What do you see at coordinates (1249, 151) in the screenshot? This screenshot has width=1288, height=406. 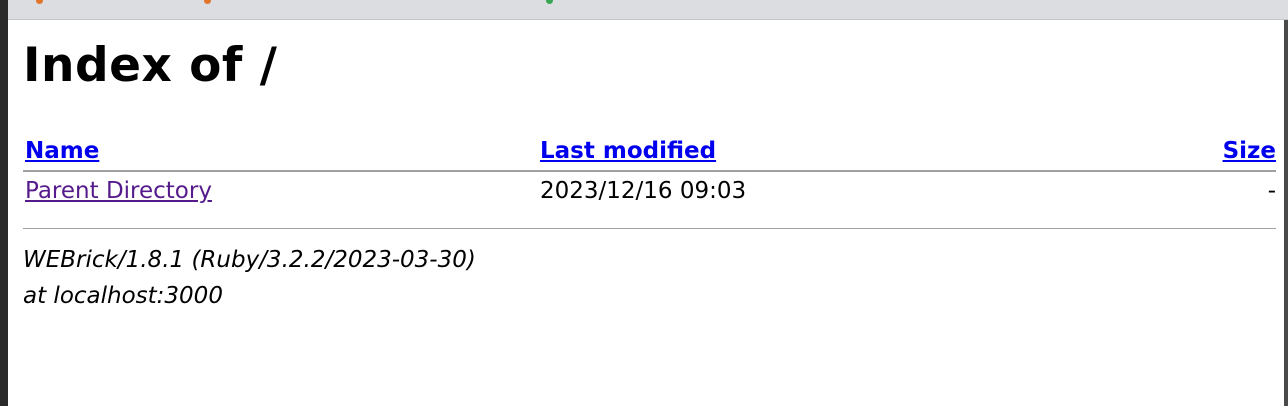 I see `sort-by-size-link: Size` at bounding box center [1249, 151].